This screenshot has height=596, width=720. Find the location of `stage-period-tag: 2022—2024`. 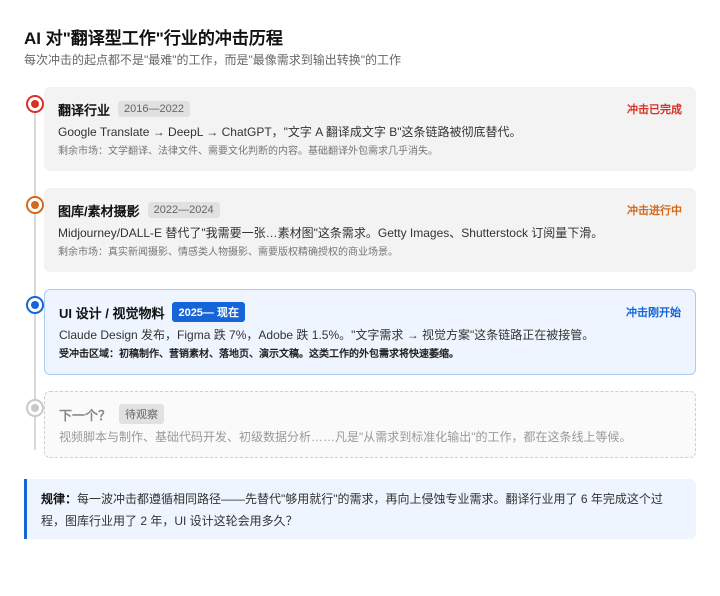

stage-period-tag: 2022—2024 is located at coordinates (183, 210).